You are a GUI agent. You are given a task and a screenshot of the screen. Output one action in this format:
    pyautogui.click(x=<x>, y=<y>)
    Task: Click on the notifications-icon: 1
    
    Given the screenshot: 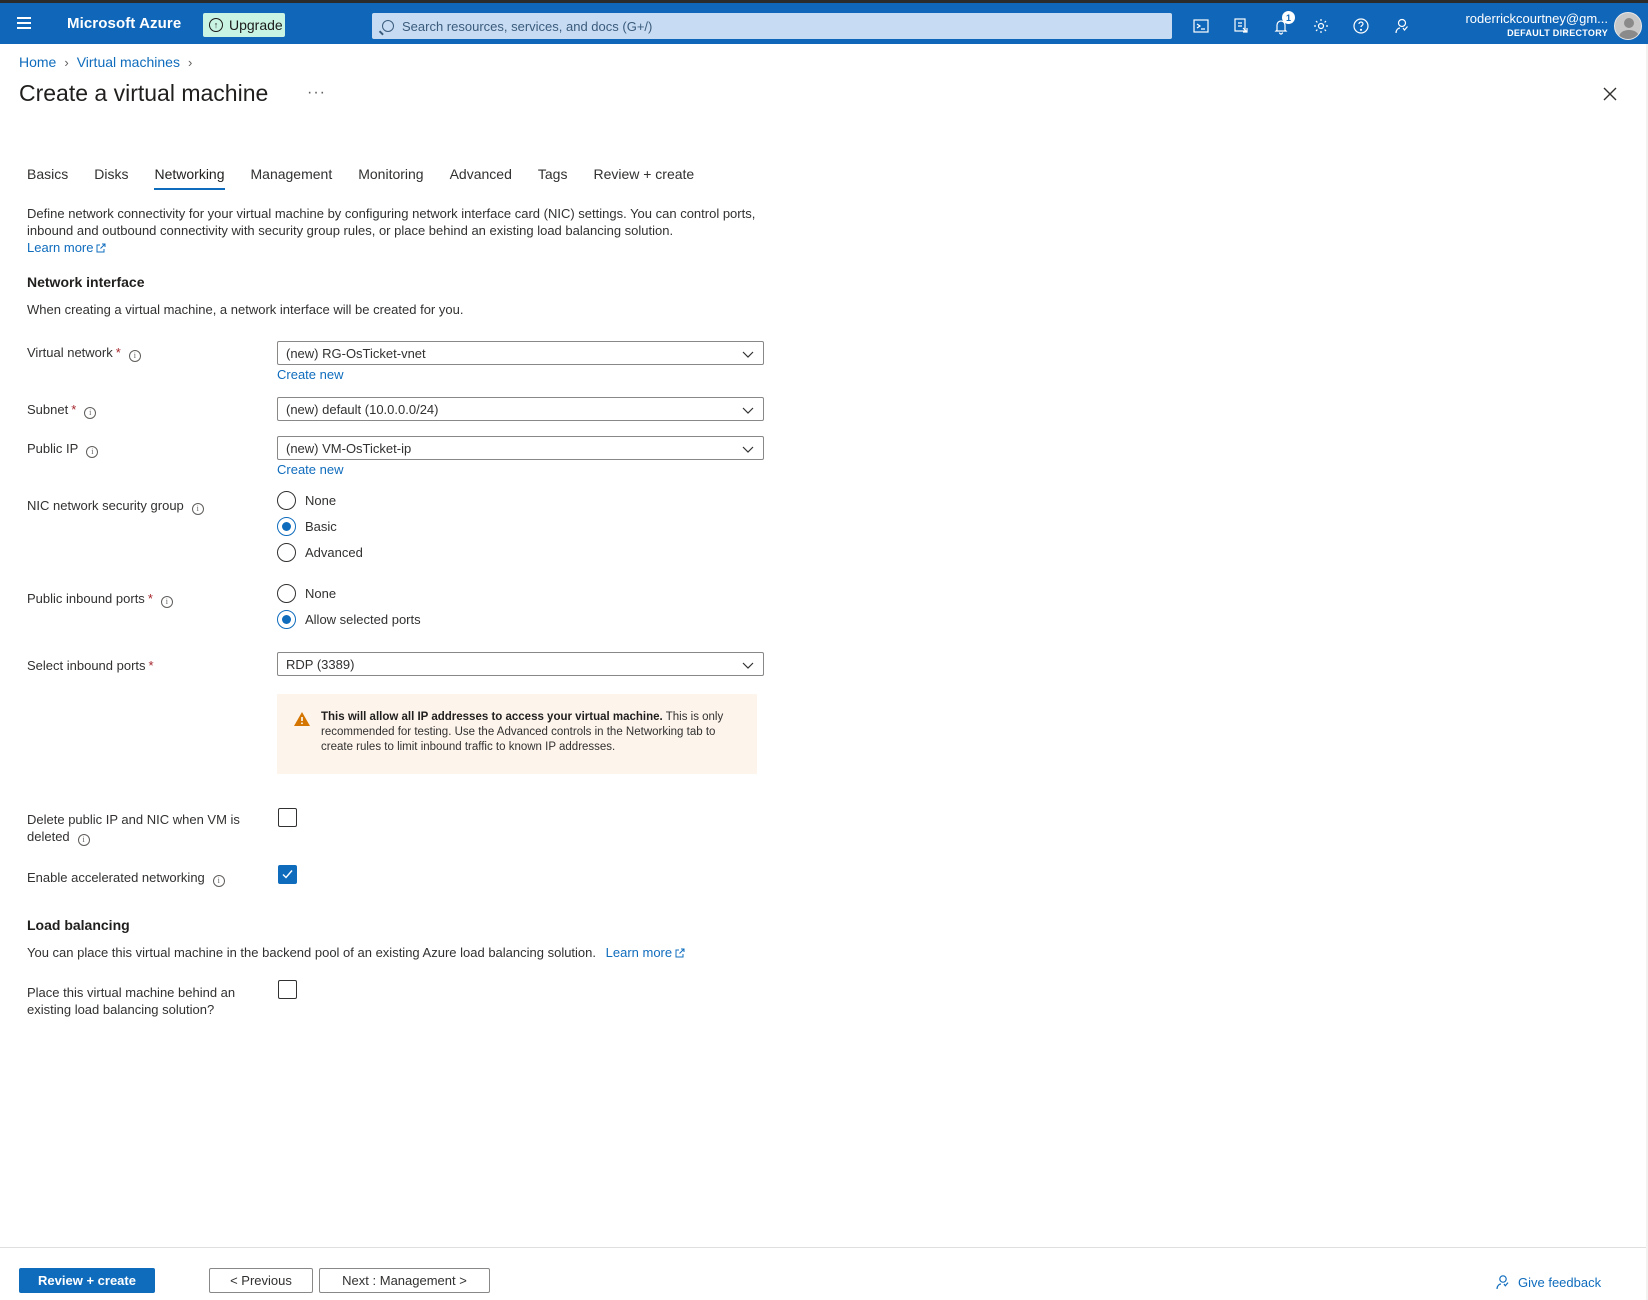 What is the action you would take?
    pyautogui.click(x=1282, y=24)
    